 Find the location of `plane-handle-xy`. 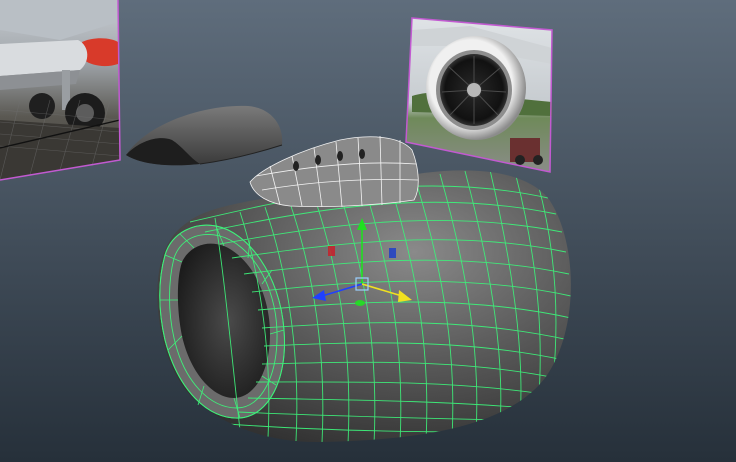

plane-handle-xy is located at coordinates (331, 251).